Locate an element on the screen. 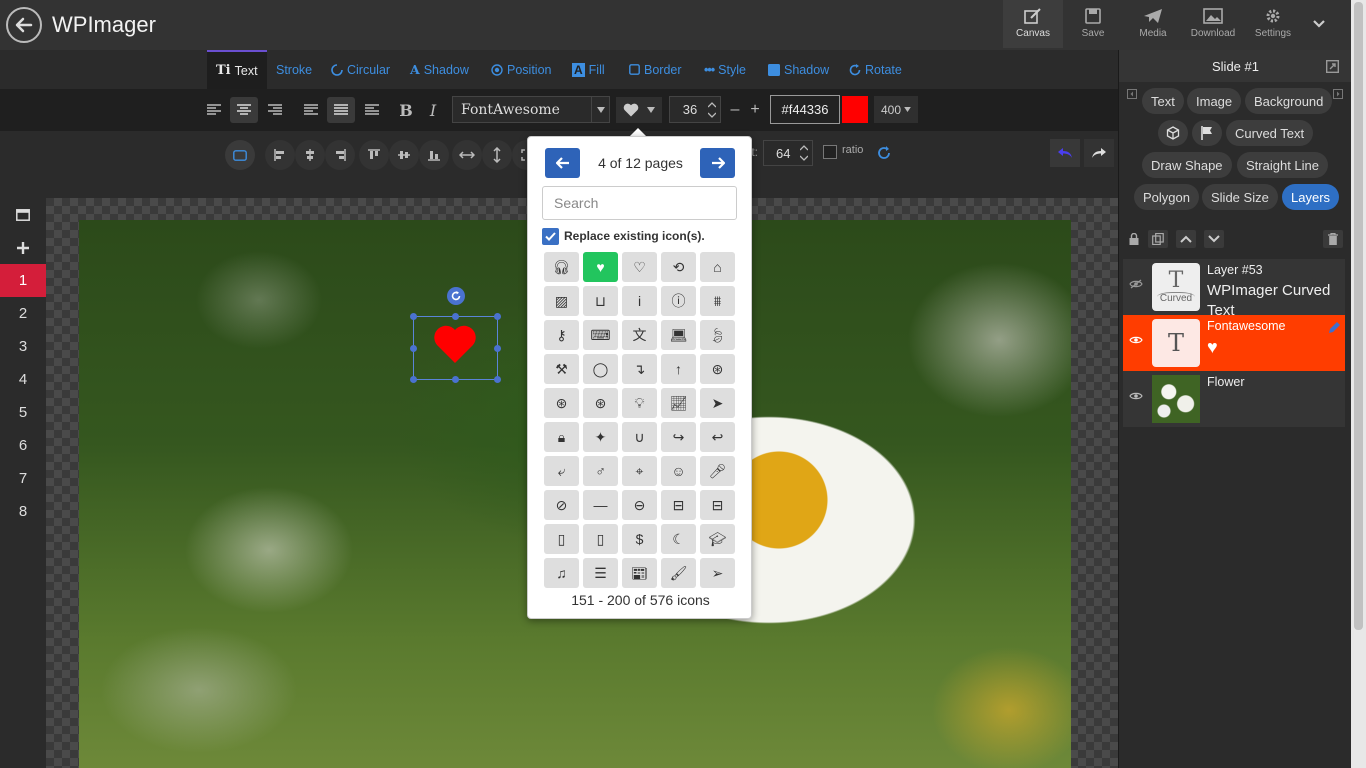  ratio-checkbox is located at coordinates (830, 152).